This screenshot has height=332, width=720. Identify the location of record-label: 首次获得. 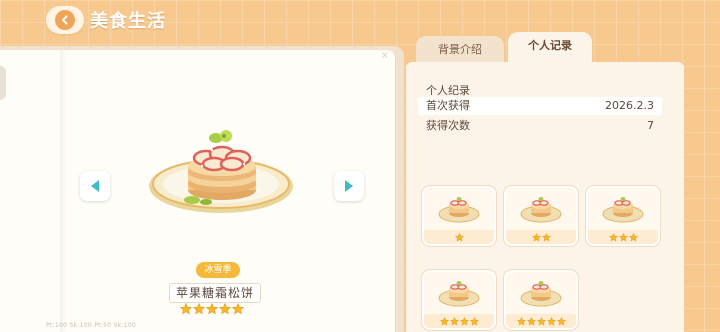
(448, 105).